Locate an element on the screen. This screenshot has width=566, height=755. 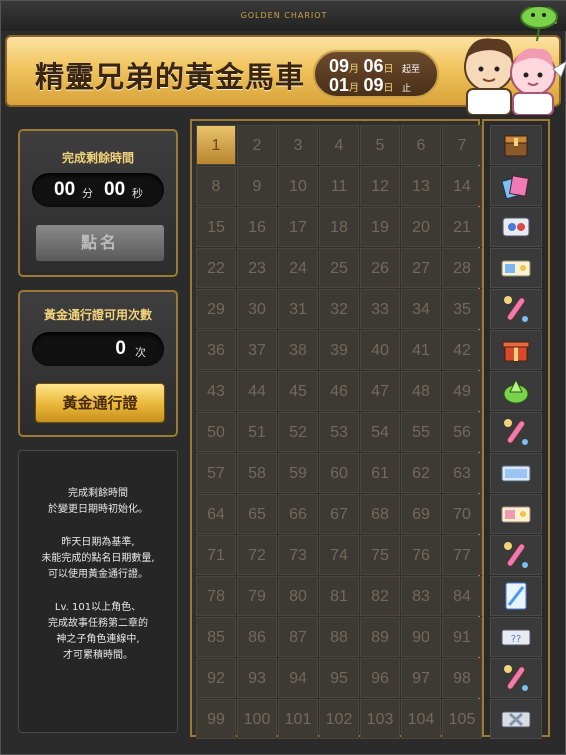
day-cell: 57 is located at coordinates (216, 473).